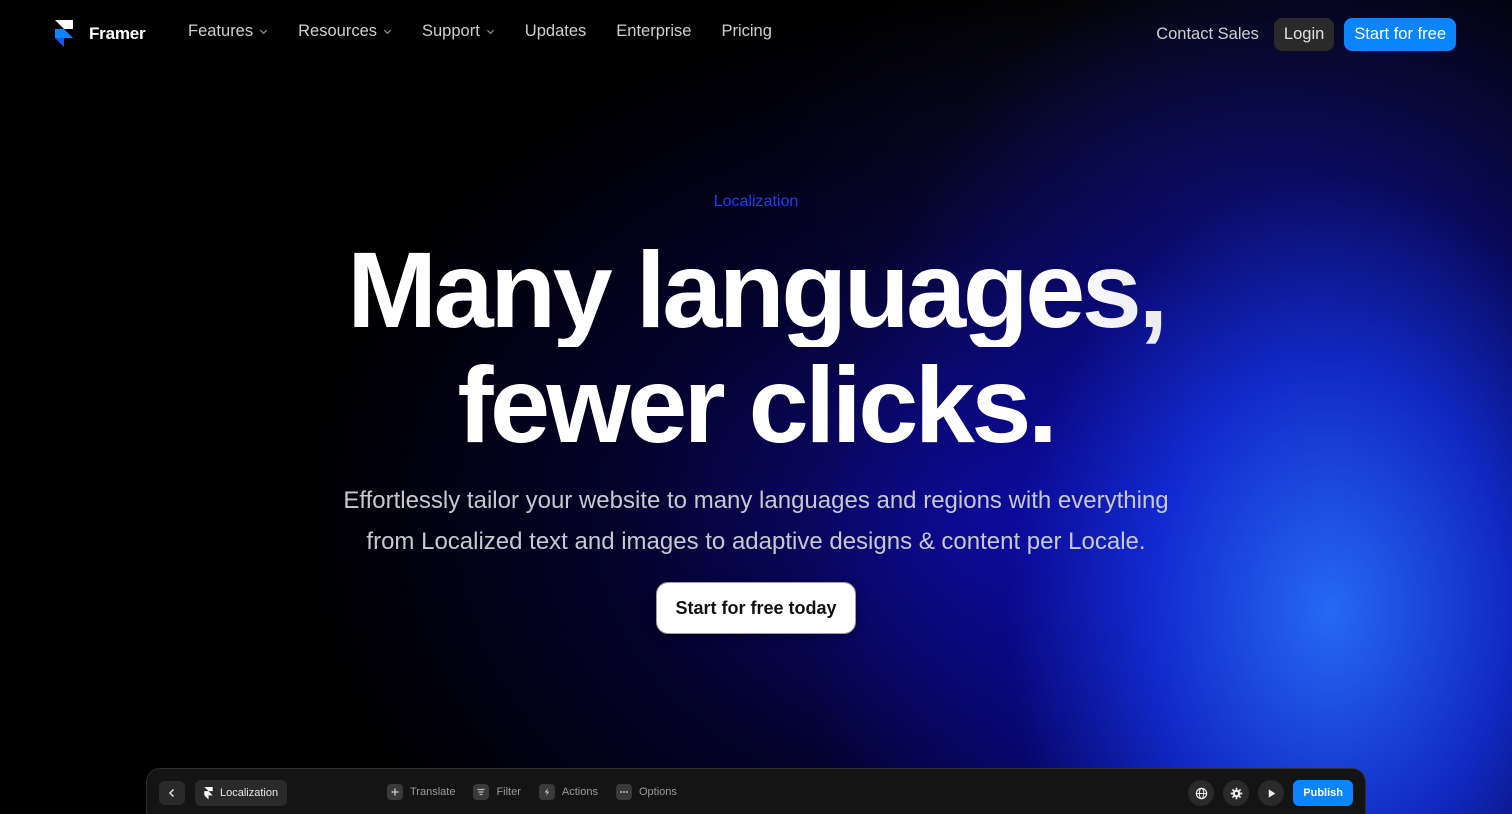  What do you see at coordinates (1400, 34) in the screenshot?
I see `start-for-free-button: Start for free` at bounding box center [1400, 34].